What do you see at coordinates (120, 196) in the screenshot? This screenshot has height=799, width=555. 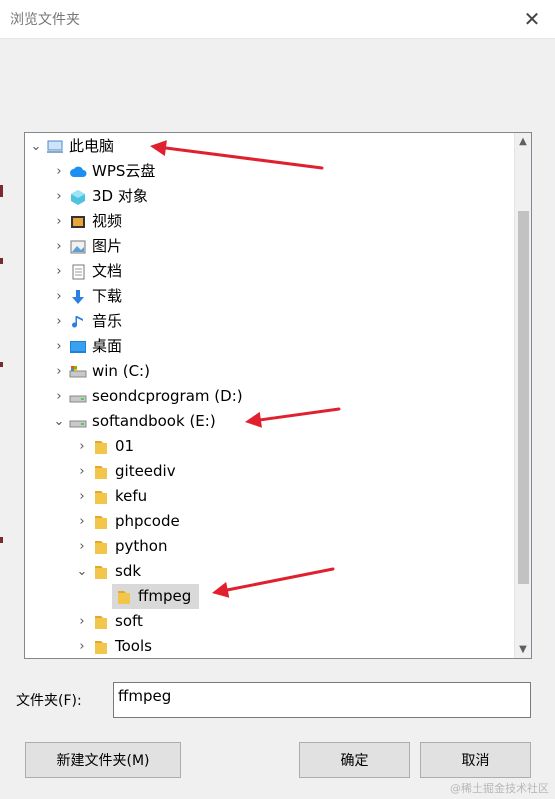 I see `tree-item-label: 3D 对象` at bounding box center [120, 196].